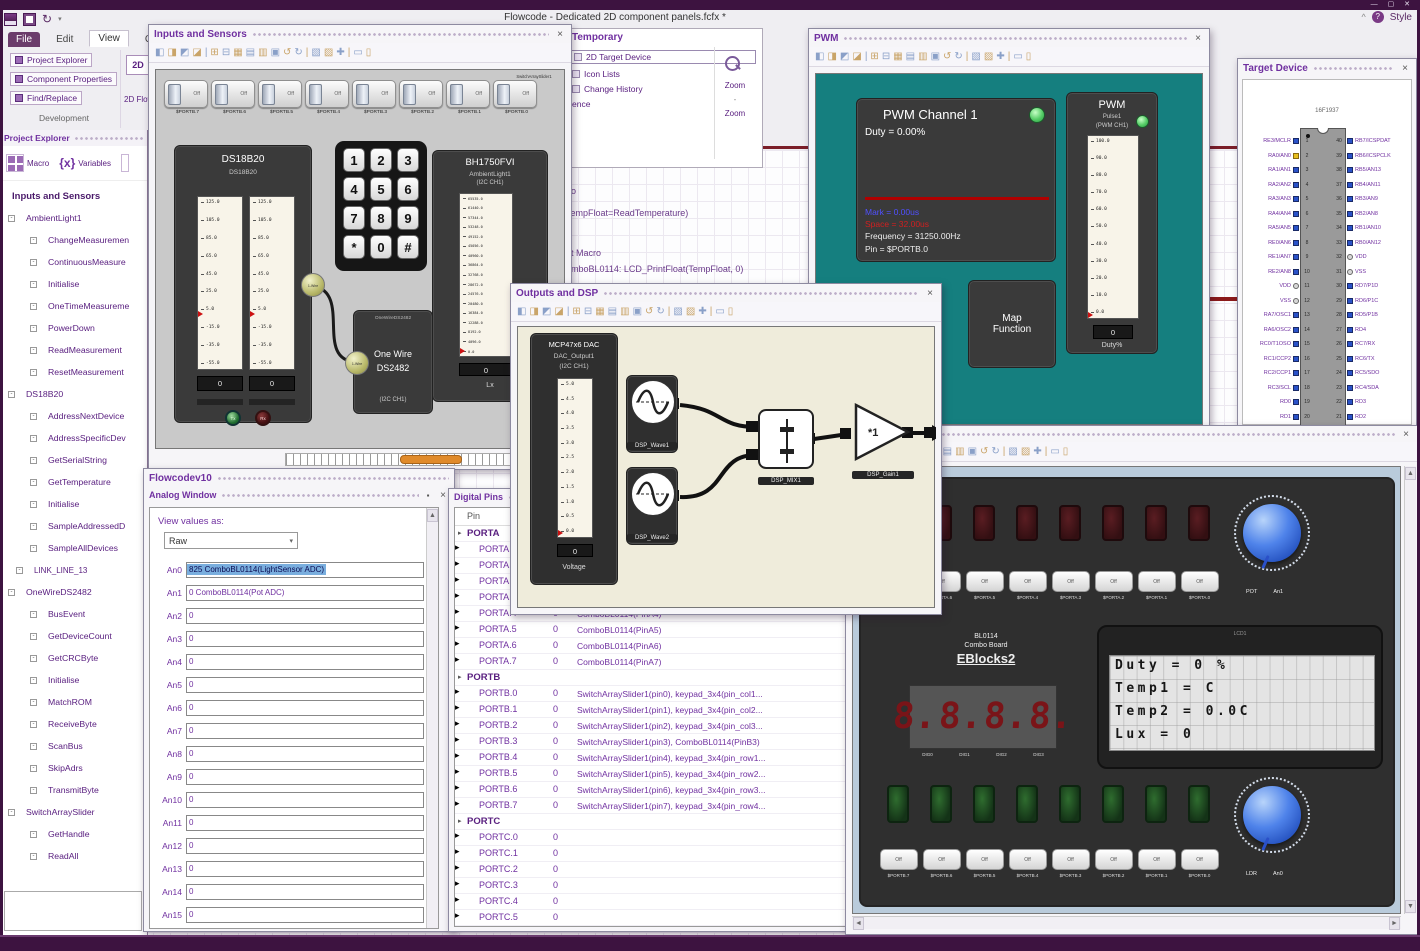  What do you see at coordinates (88, 306) in the screenshot?
I see `tree-item: - OneTimeMeasureme` at bounding box center [88, 306].